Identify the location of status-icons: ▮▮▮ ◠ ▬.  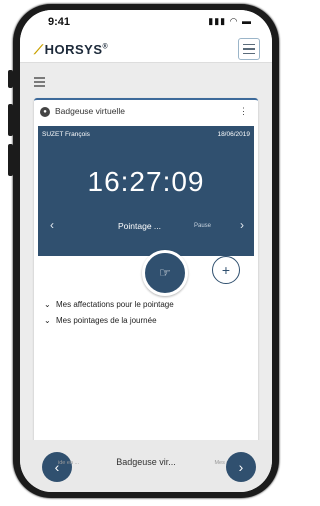
(230, 21).